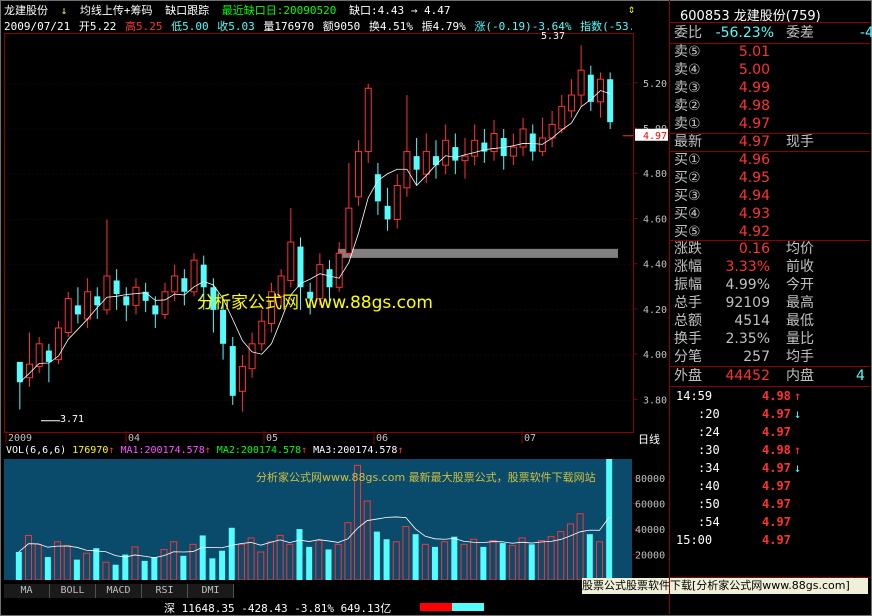  What do you see at coordinates (426, 477) in the screenshot?
I see `vol-banner: 分析家公式网www.88gs.com 最新最大股票公式，股票软件下载网站` at bounding box center [426, 477].